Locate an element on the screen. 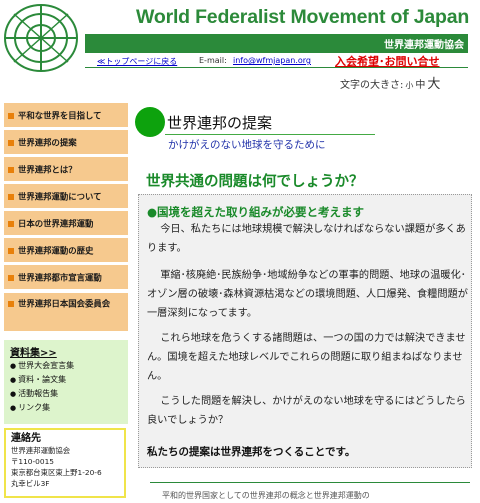  resources-title-link: 資料集>> is located at coordinates (66, 351).